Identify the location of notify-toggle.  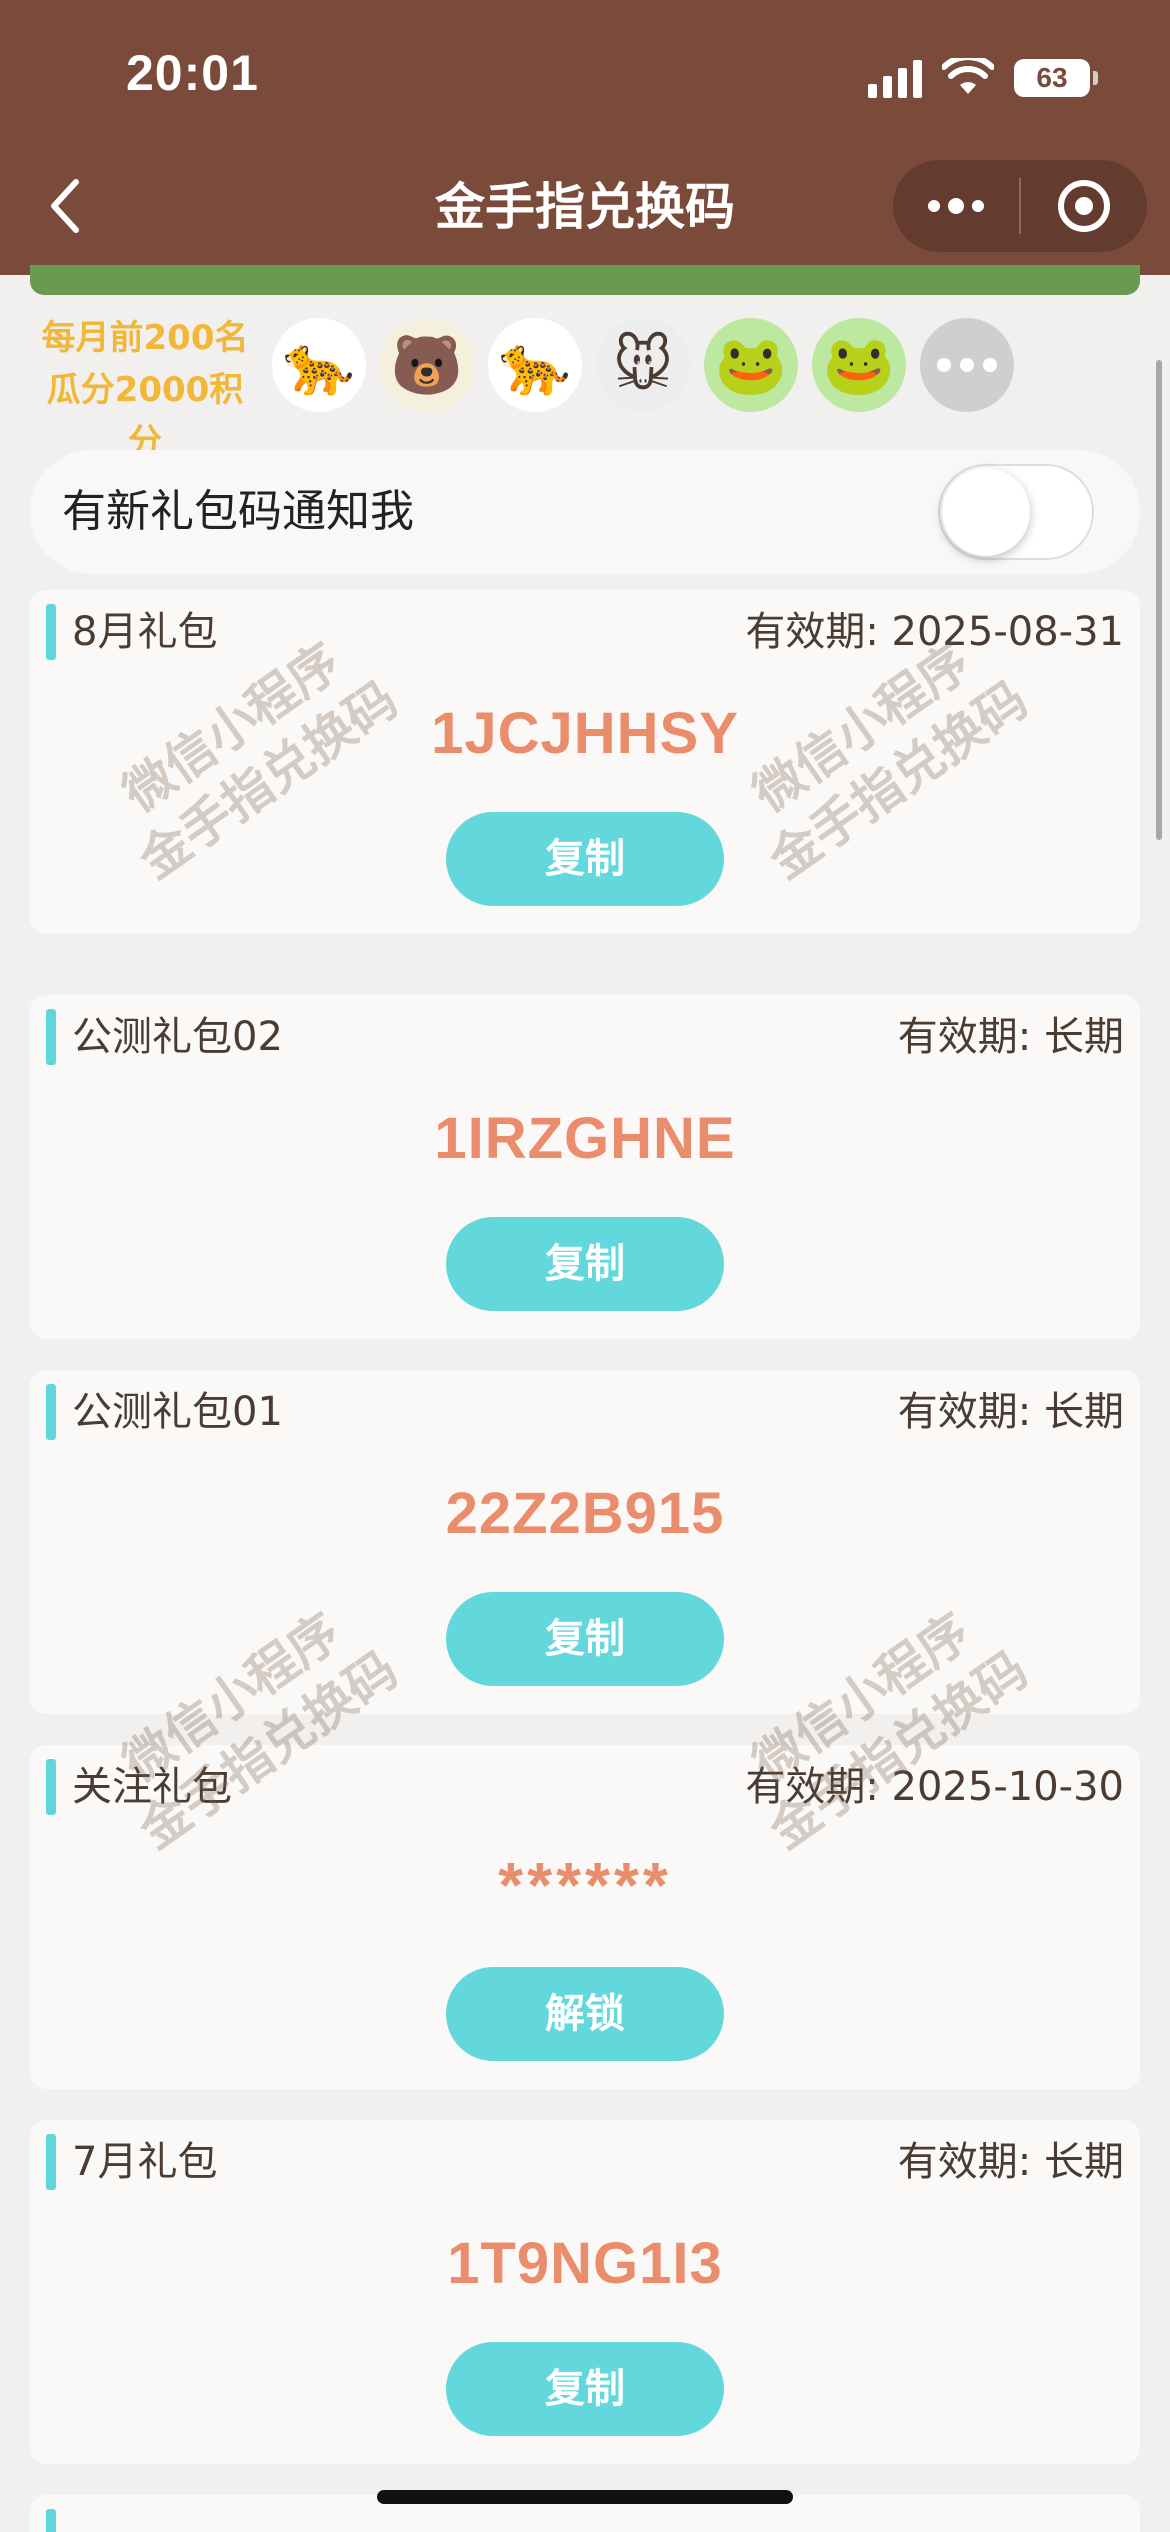
(1016, 512).